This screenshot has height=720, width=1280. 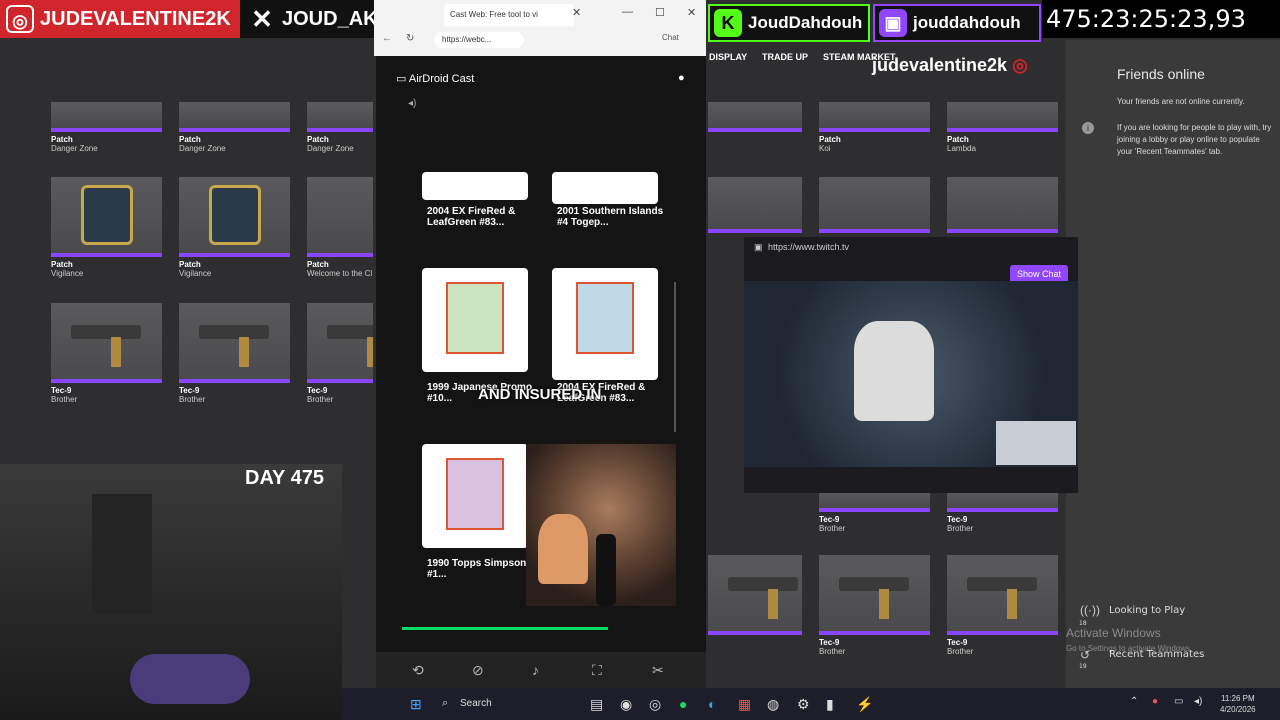 I want to click on window-close-icon: ✕, so click(x=691, y=12).